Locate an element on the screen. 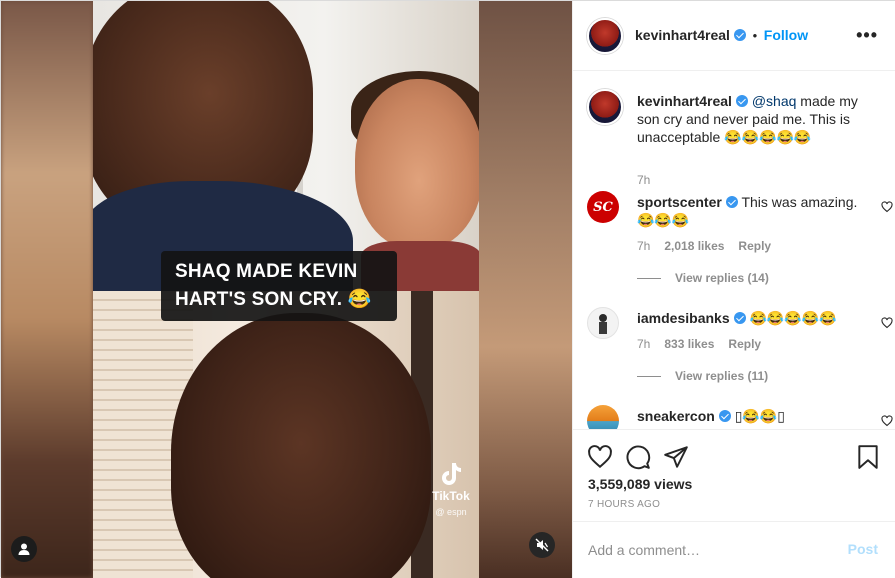 Image resolution: width=895 pixels, height=578 pixels. tiktok-watermark: TikTok @ espn is located at coordinates (451, 496).